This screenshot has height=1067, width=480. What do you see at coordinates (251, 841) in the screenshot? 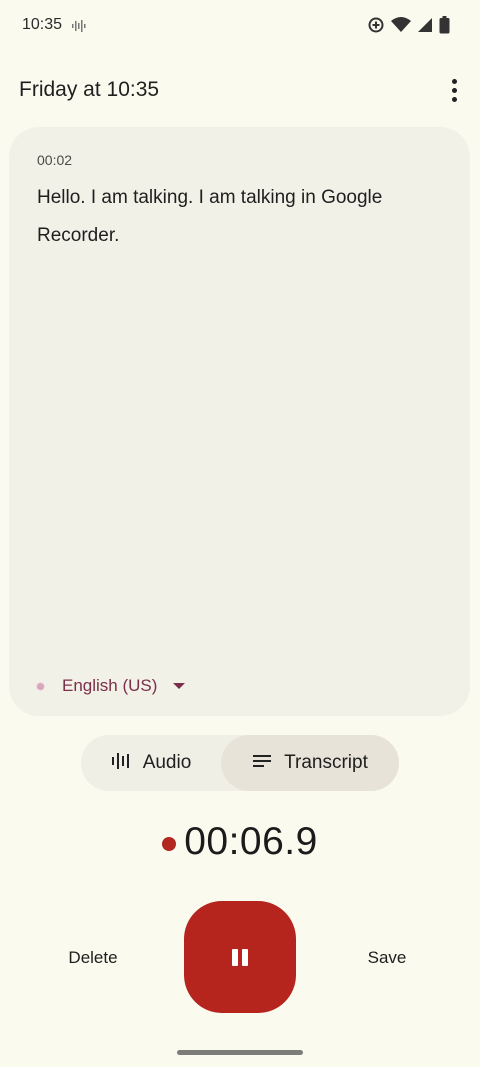
I see `elapsed-time: 00:06.9` at bounding box center [251, 841].